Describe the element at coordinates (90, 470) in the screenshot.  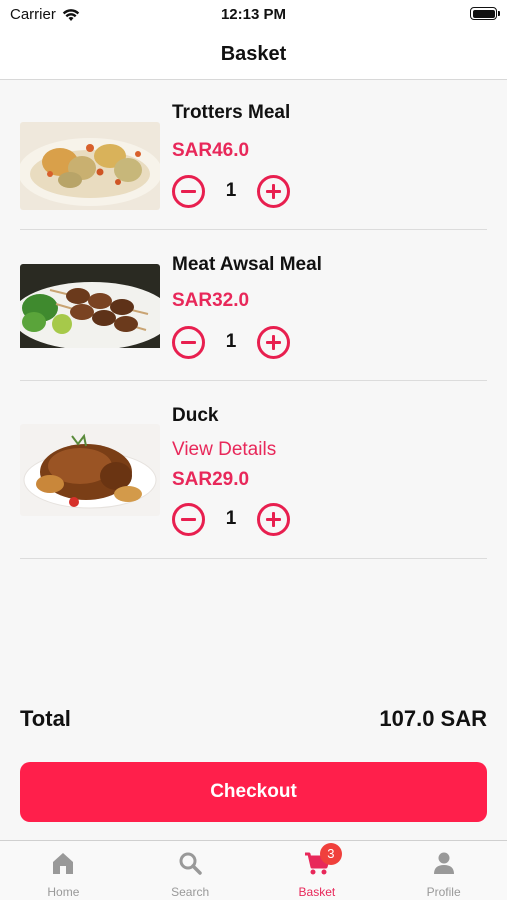
I see `roast-duck-photo` at that location.